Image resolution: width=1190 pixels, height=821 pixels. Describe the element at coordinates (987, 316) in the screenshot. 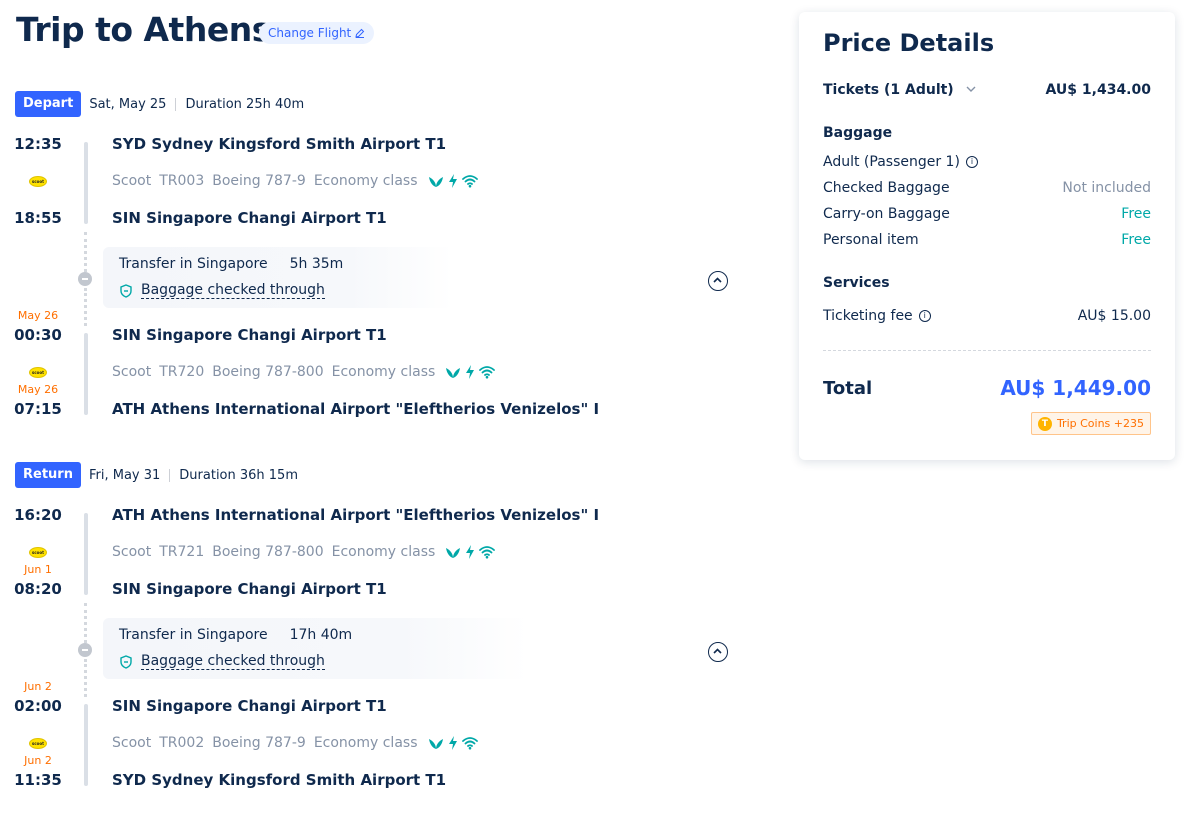

I see `ticketing-fee-row: Ticketing fee i AU$ 15.00` at that location.